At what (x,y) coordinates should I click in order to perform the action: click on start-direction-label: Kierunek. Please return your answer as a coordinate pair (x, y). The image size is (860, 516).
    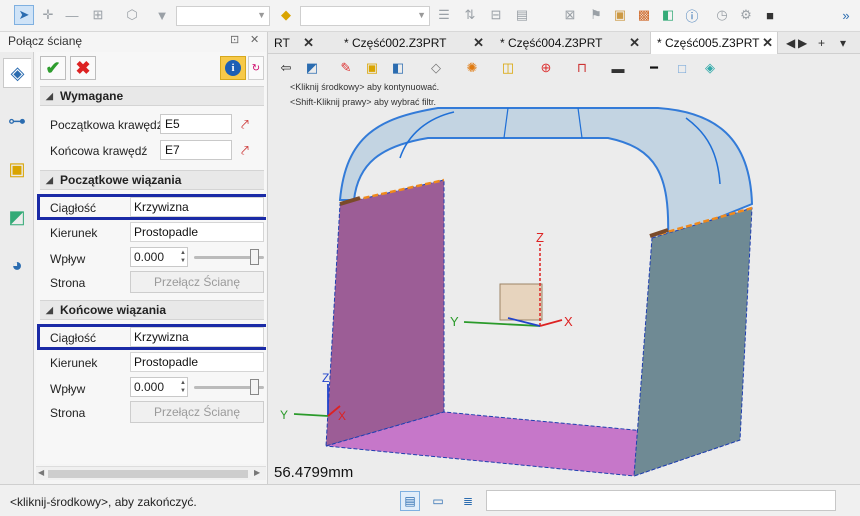
    Looking at the image, I should click on (74, 233).